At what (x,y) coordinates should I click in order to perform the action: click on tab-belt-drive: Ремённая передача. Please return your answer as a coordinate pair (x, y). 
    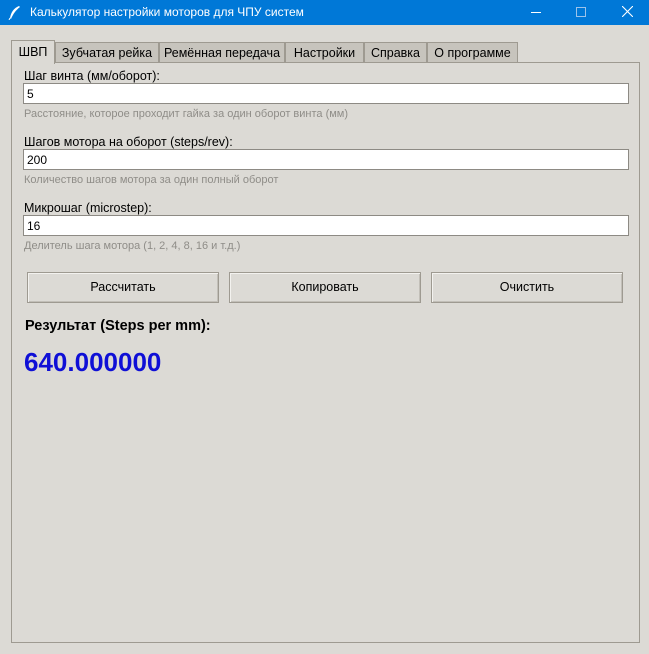
    Looking at the image, I should click on (222, 53).